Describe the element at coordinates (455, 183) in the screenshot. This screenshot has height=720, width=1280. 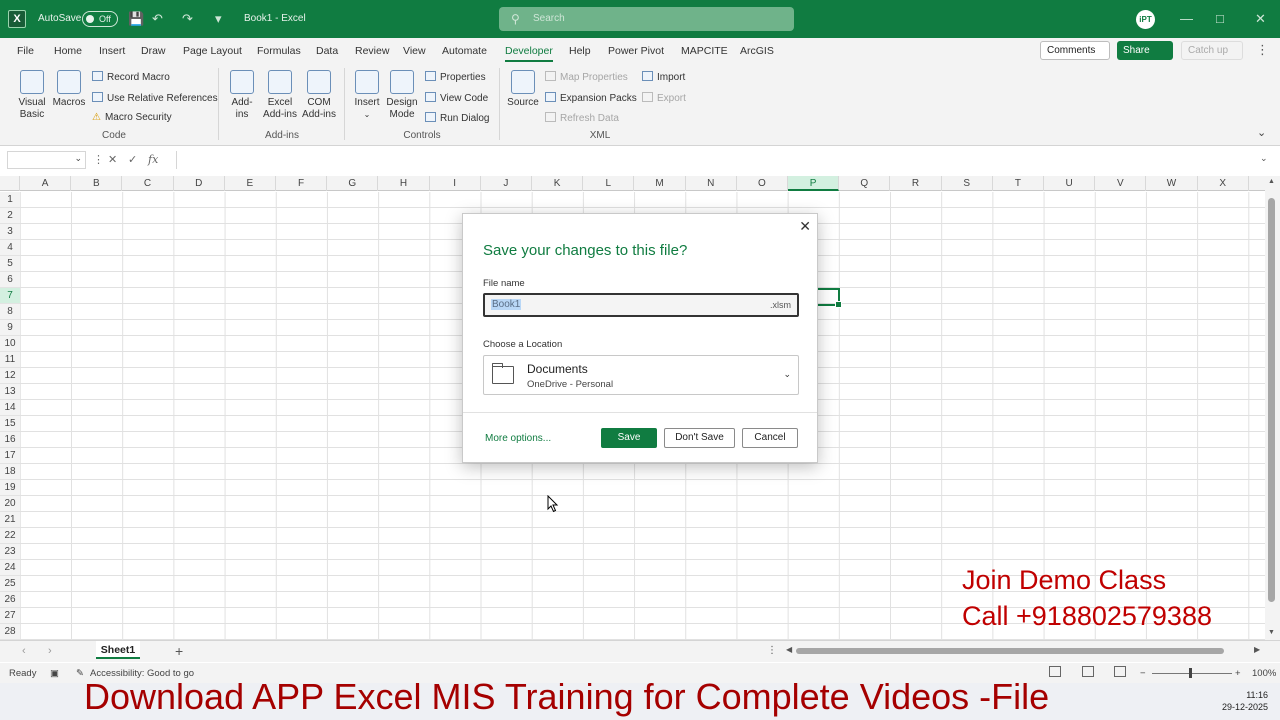
I see `column-header-i: I` at that location.